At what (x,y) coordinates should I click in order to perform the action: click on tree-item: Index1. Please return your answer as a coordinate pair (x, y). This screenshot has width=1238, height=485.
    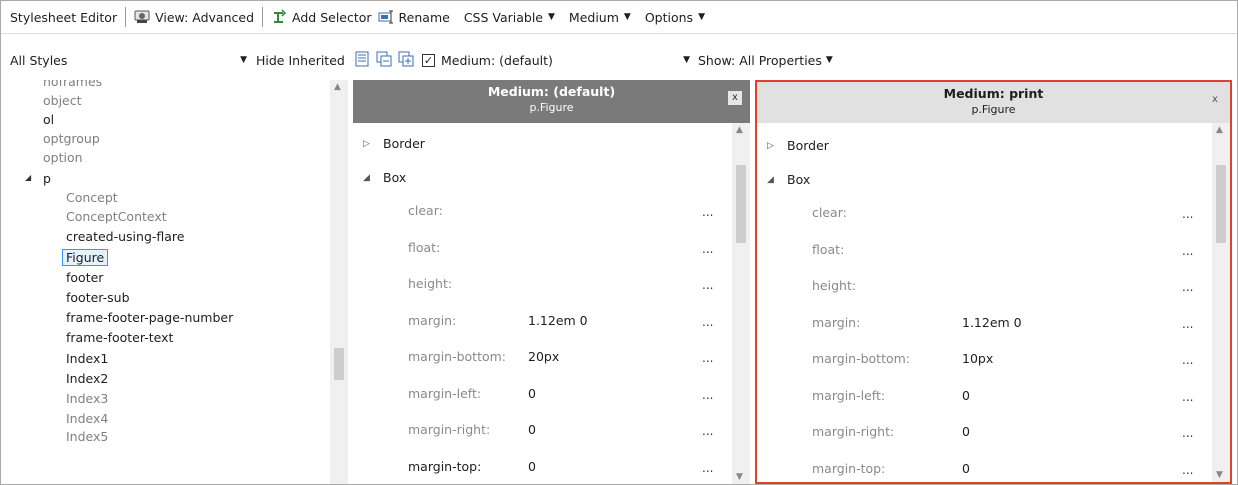
    Looking at the image, I should click on (87, 358).